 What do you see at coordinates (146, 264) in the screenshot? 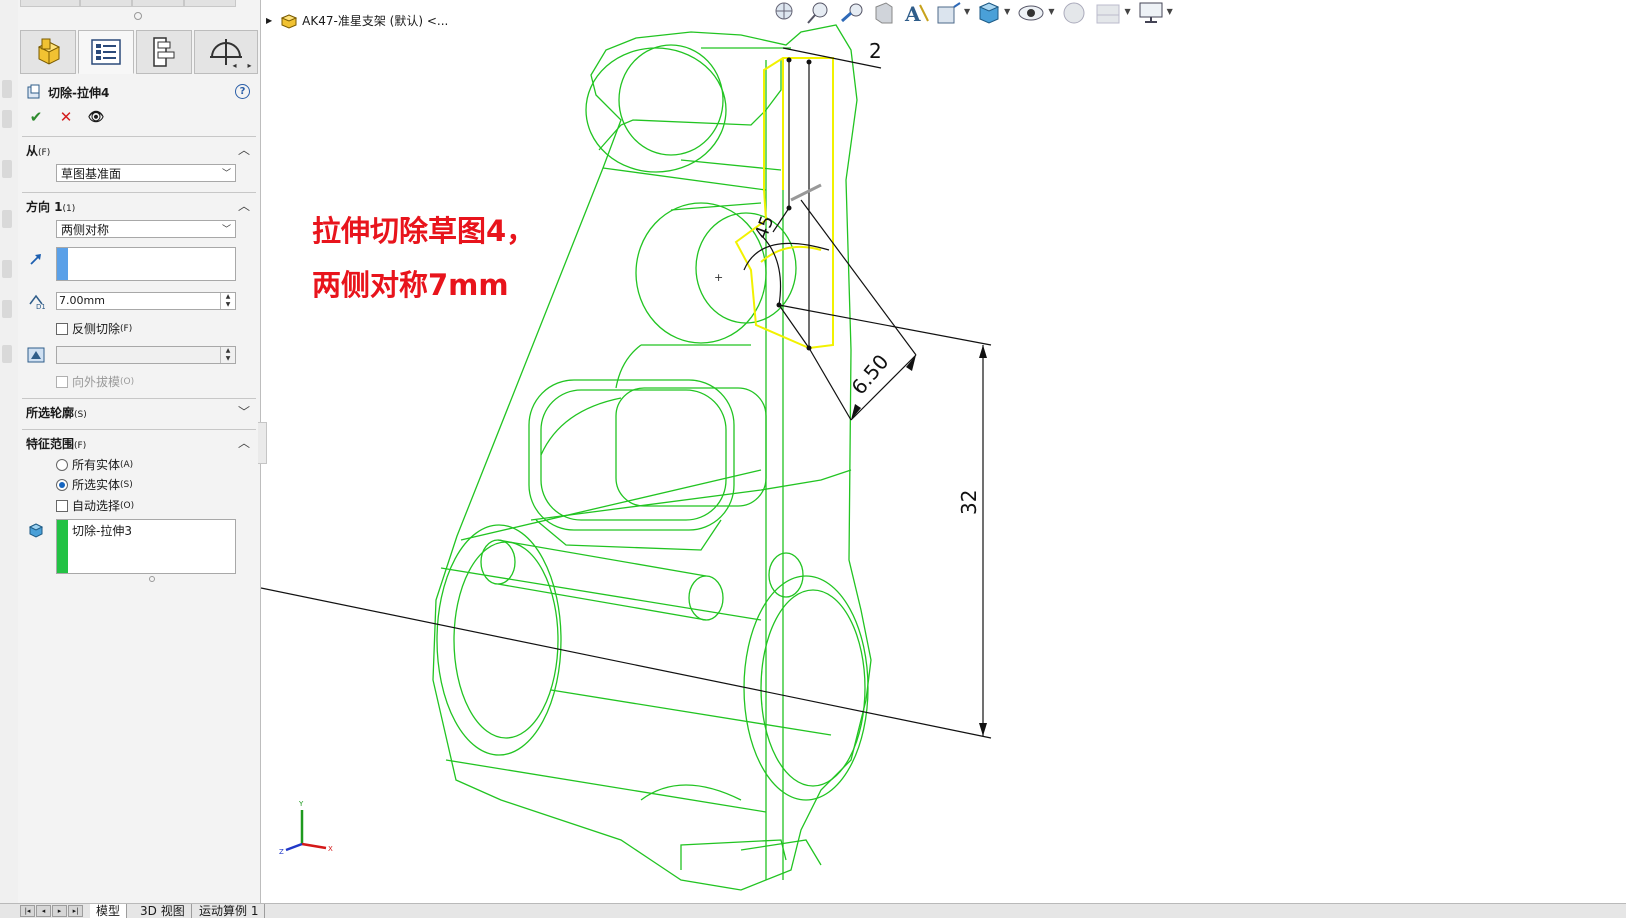
I see `direction-selection-box` at bounding box center [146, 264].